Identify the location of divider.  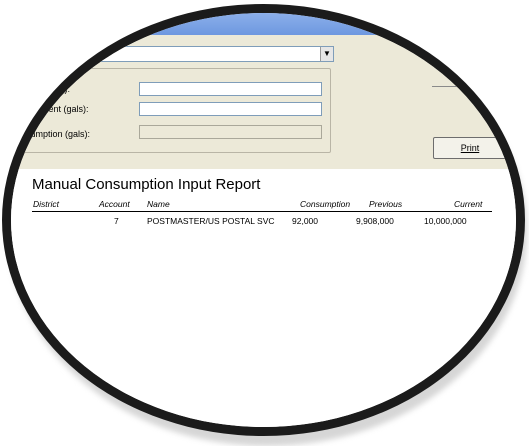
(474, 86).